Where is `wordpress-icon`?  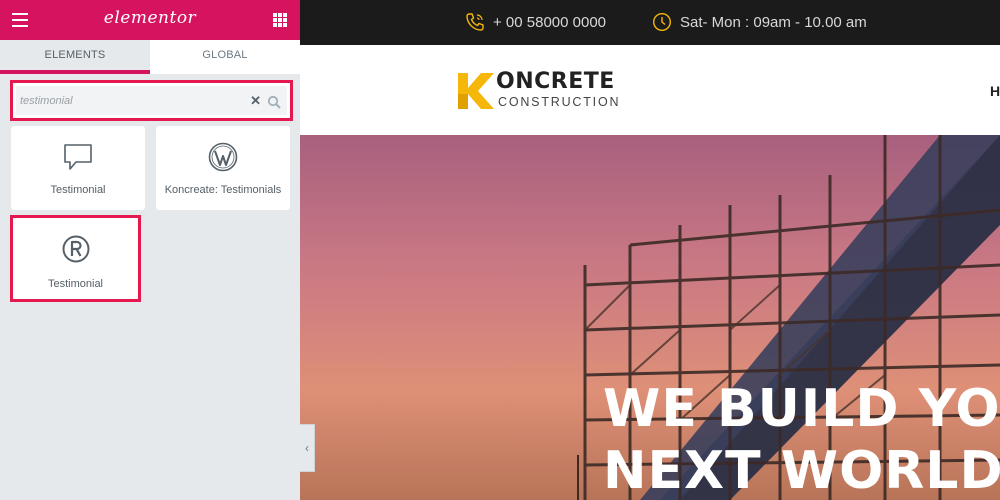 wordpress-icon is located at coordinates (223, 157).